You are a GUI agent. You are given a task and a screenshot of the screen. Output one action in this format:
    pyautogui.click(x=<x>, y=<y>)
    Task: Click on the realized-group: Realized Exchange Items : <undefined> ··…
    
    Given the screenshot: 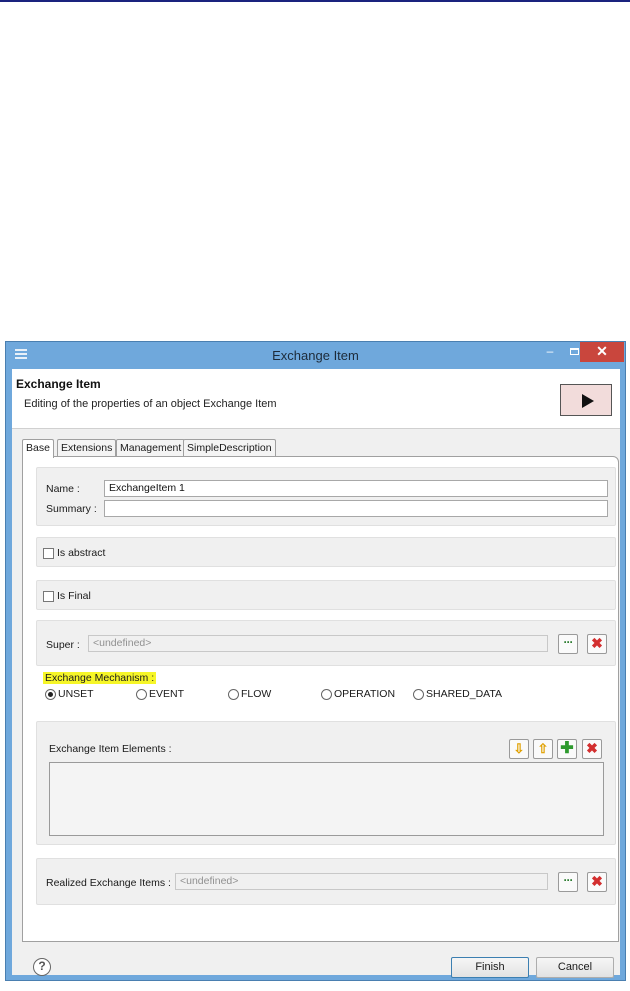 What is the action you would take?
    pyautogui.click(x=326, y=881)
    